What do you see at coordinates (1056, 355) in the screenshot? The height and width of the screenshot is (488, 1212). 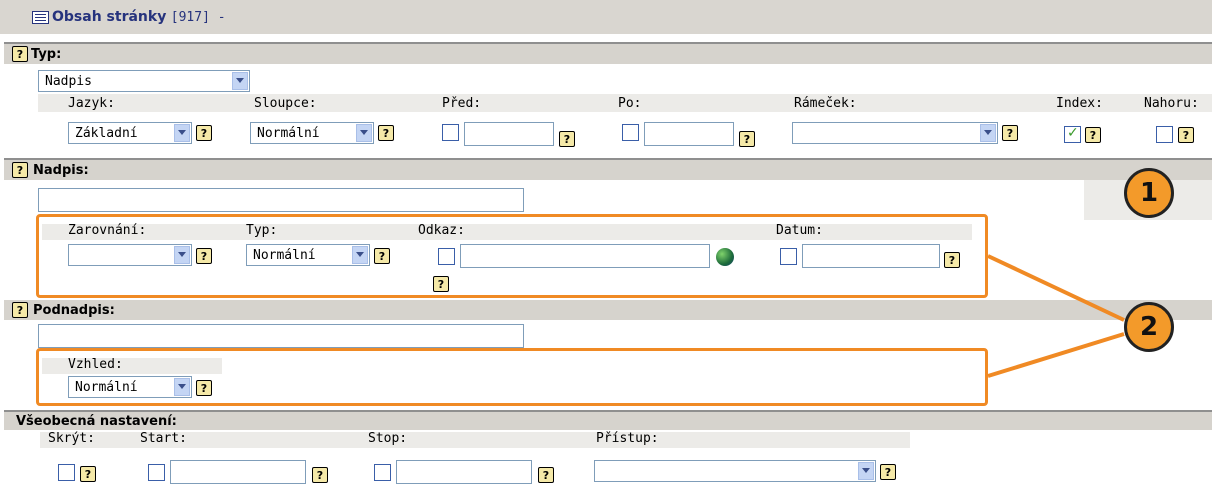 I see `callout-line-bottom` at bounding box center [1056, 355].